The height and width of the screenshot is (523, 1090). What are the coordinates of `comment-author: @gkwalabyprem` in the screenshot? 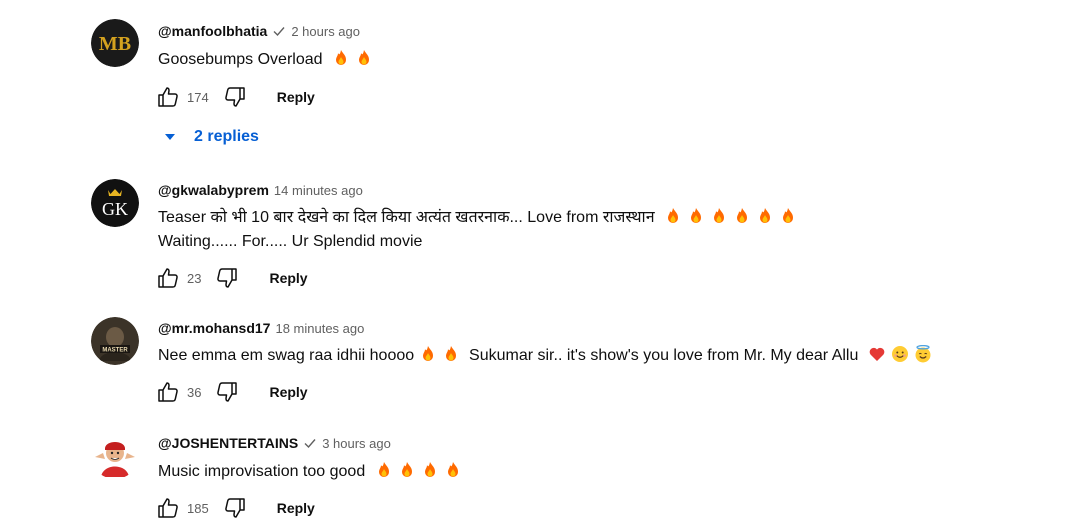 It's located at (213, 190).